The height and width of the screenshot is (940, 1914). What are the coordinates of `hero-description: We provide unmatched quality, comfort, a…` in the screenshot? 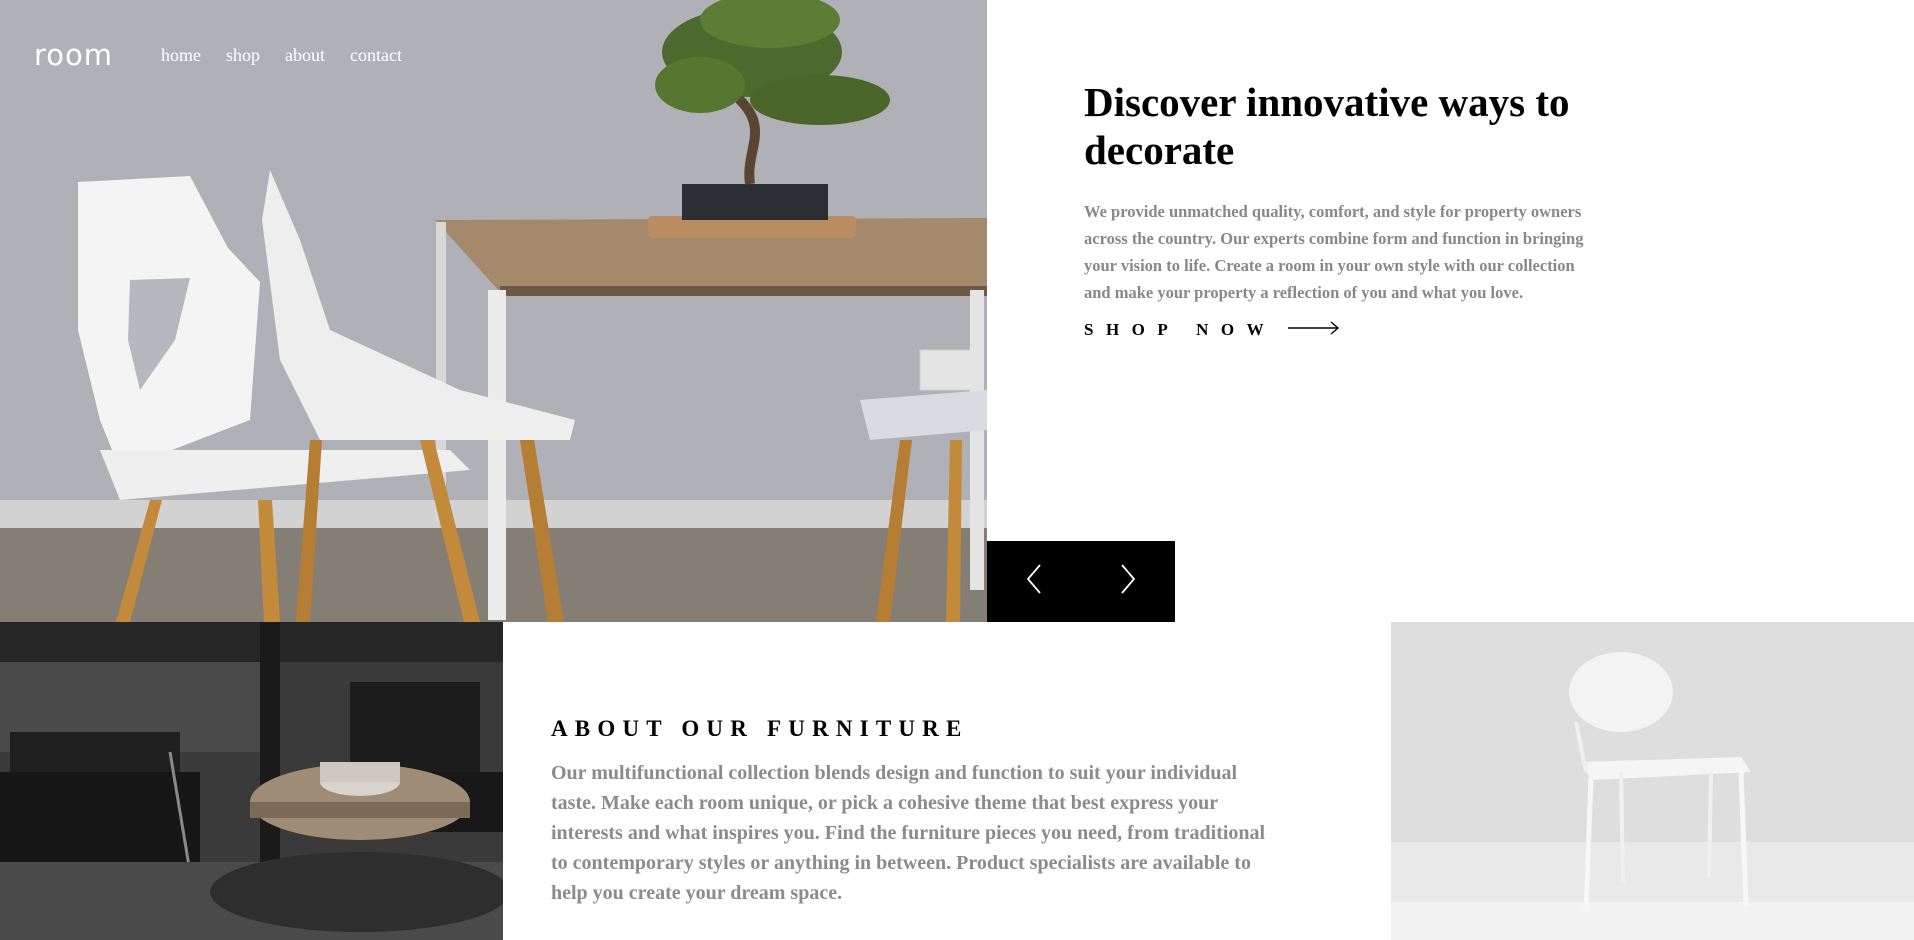 It's located at (1334, 252).